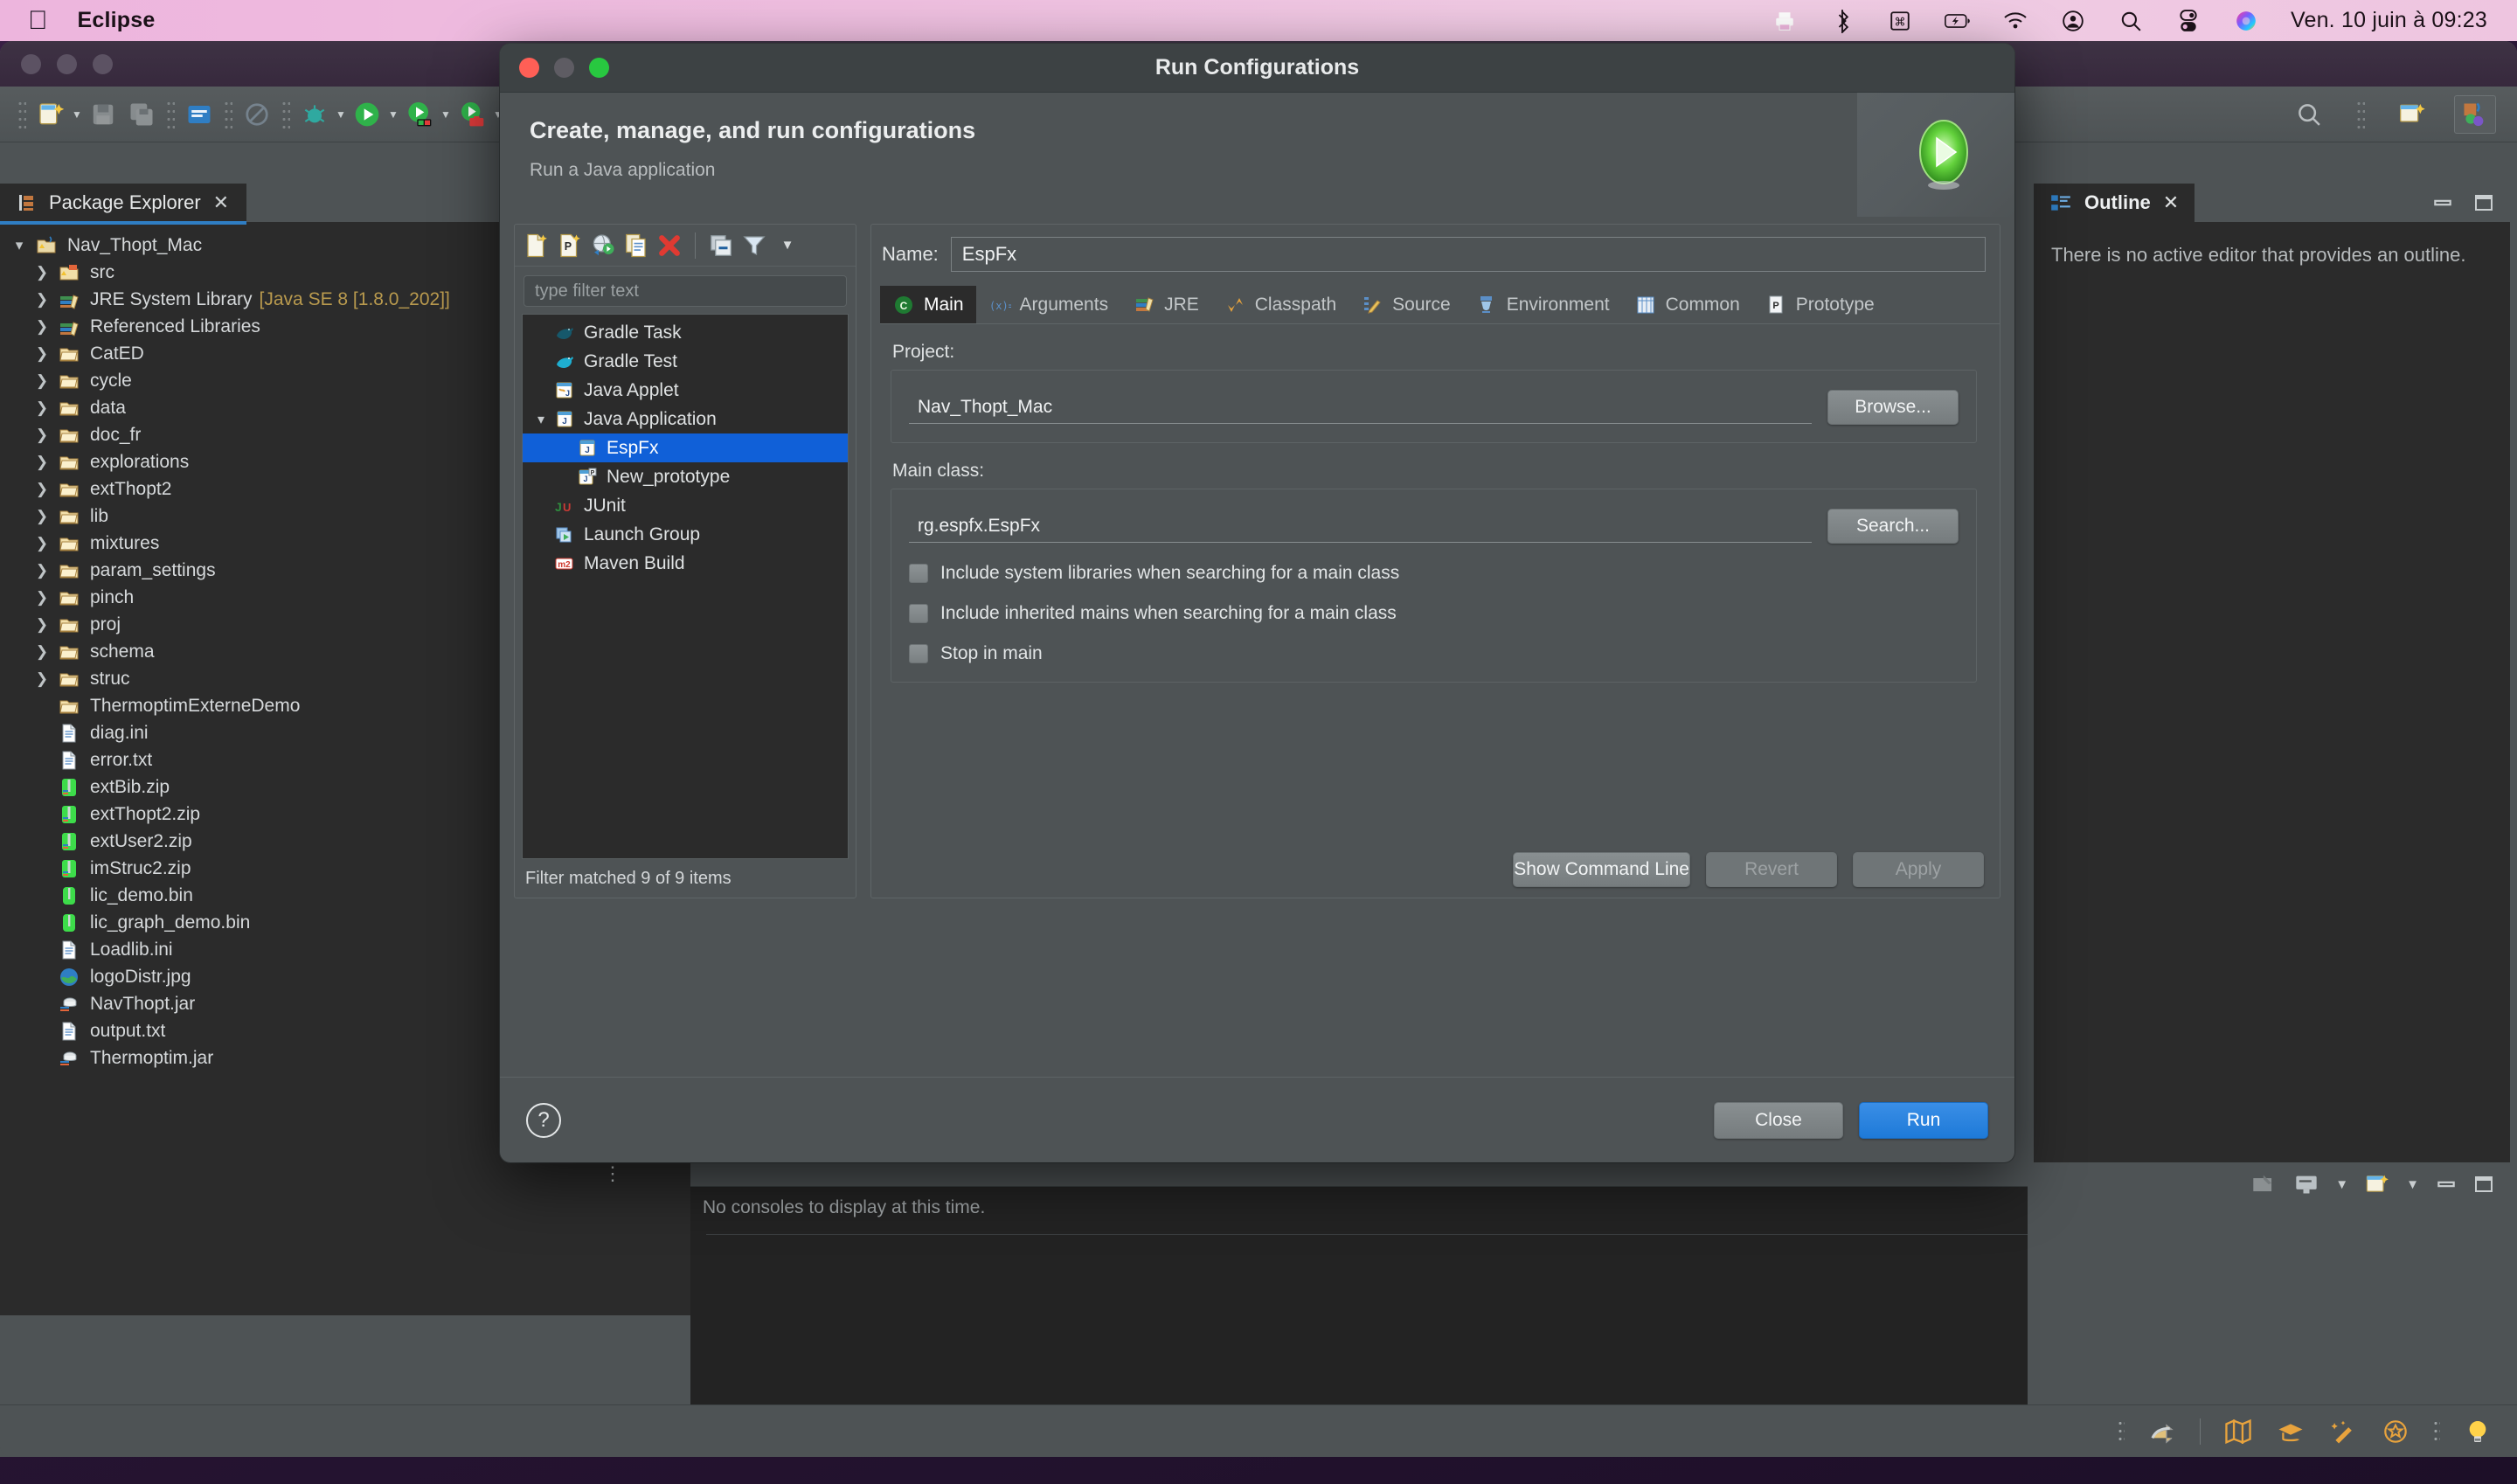  I want to click on delete-icon, so click(669, 246).